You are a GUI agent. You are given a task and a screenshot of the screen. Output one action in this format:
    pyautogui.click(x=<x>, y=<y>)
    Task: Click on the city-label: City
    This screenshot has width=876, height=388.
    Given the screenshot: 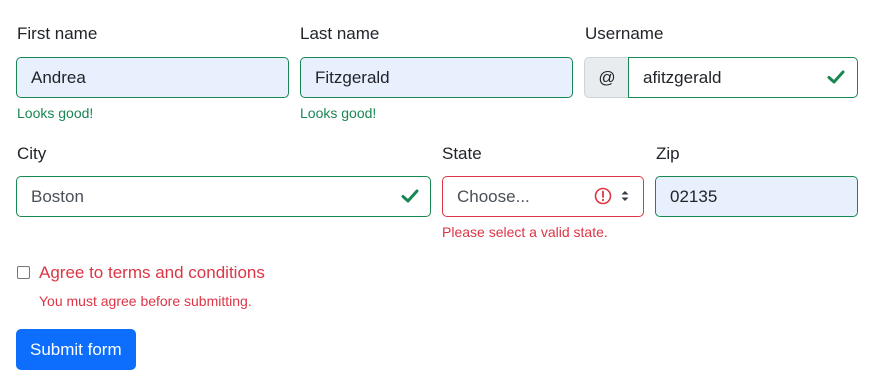 What is the action you would take?
    pyautogui.click(x=32, y=153)
    